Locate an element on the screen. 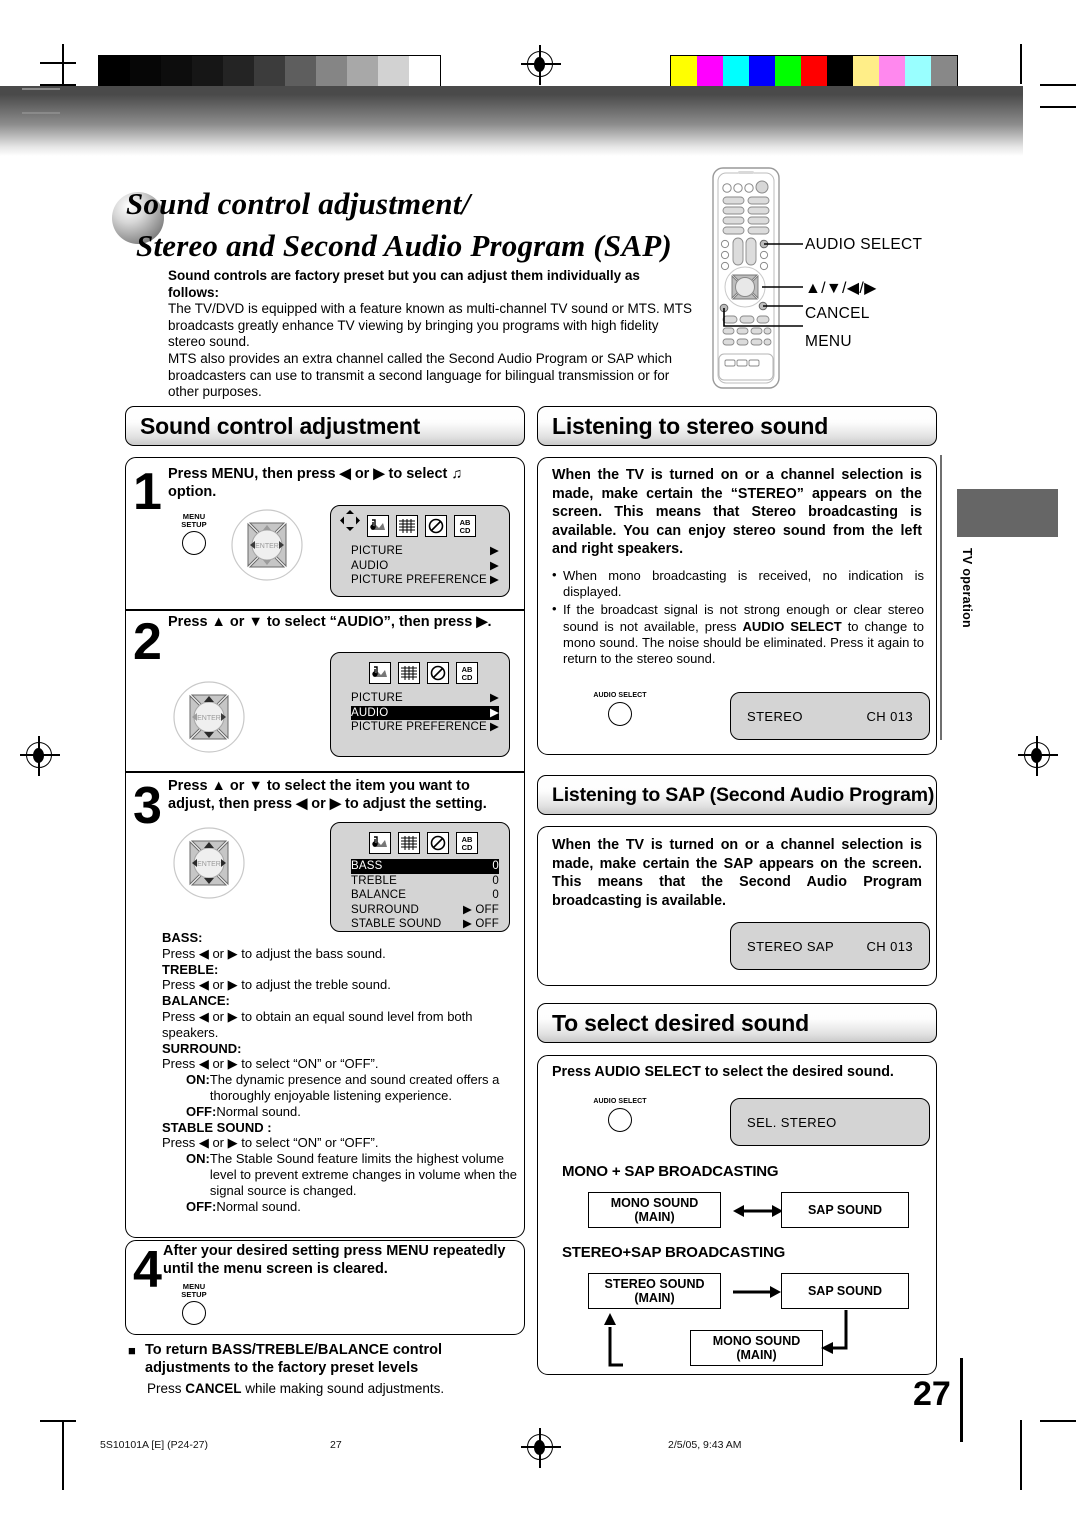 This screenshot has height=1528, width=1080. surround-desc: Press ◀ or ▶ to select “ON” or “OFF”. is located at coordinates (270, 1064).